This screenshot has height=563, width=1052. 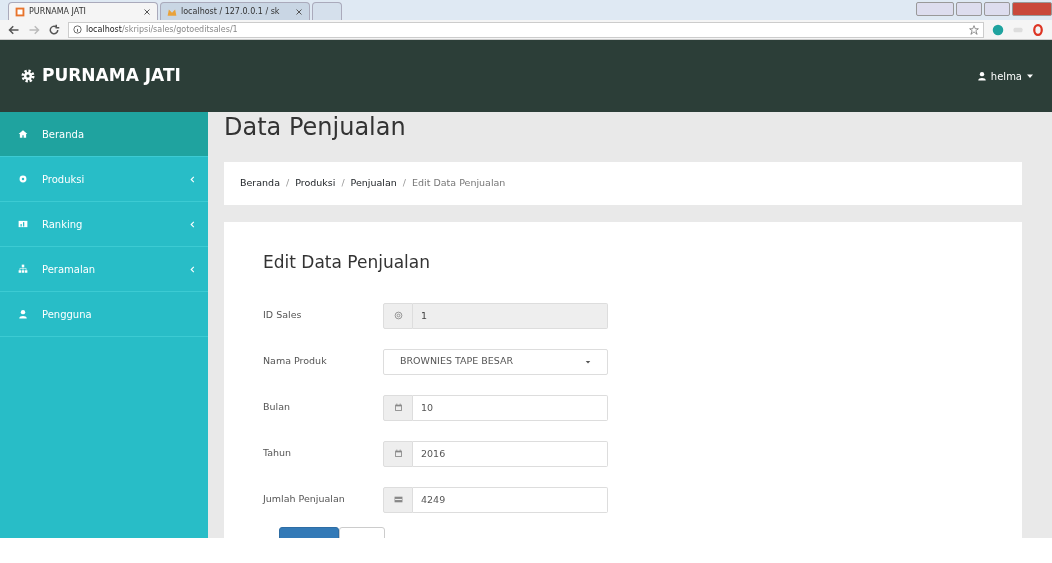 I want to click on opera-icon, so click(x=1038, y=29).